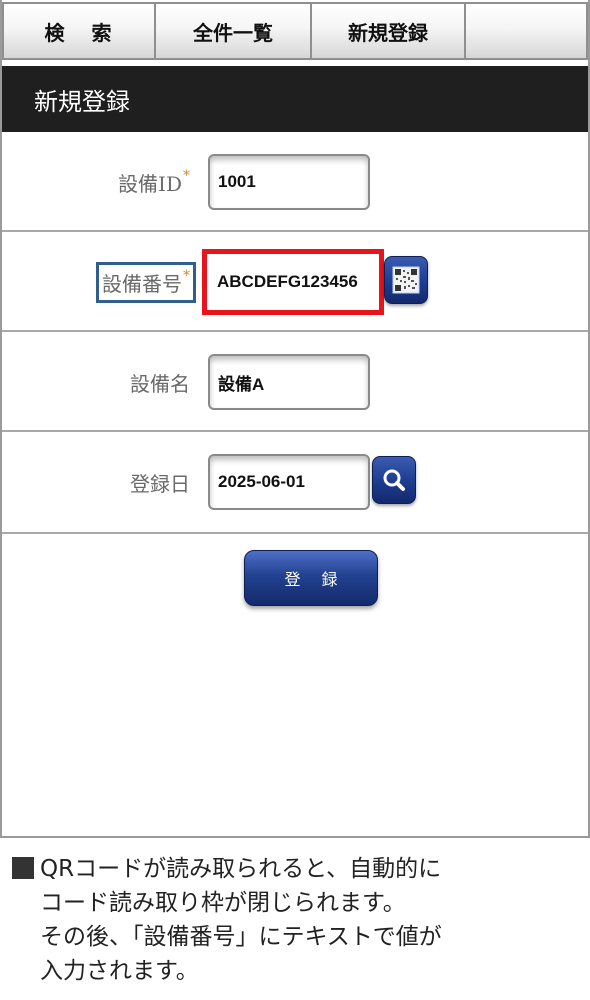  I want to click on equipment-name-row: 設備名, so click(295, 382).